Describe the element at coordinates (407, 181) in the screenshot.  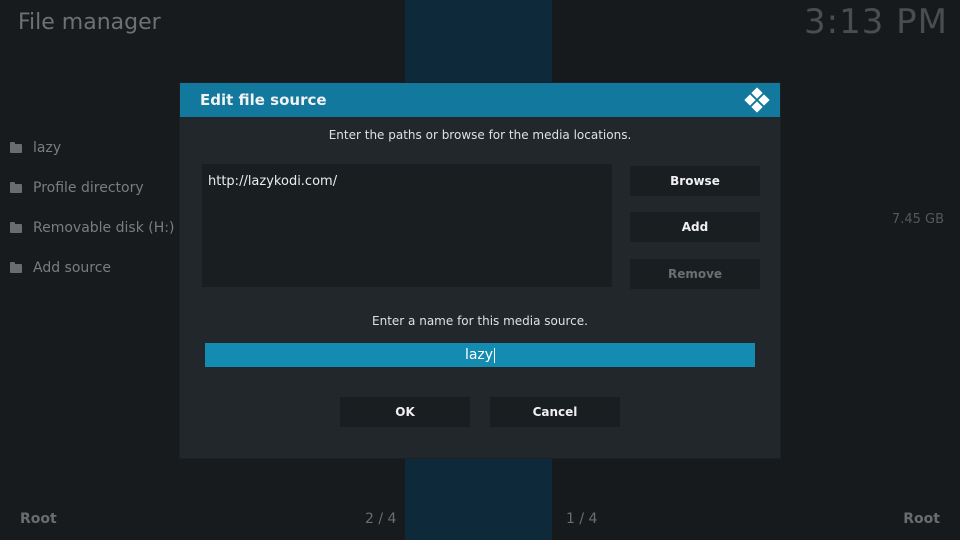
I see `path-item: http://lazykodi.com/` at that location.